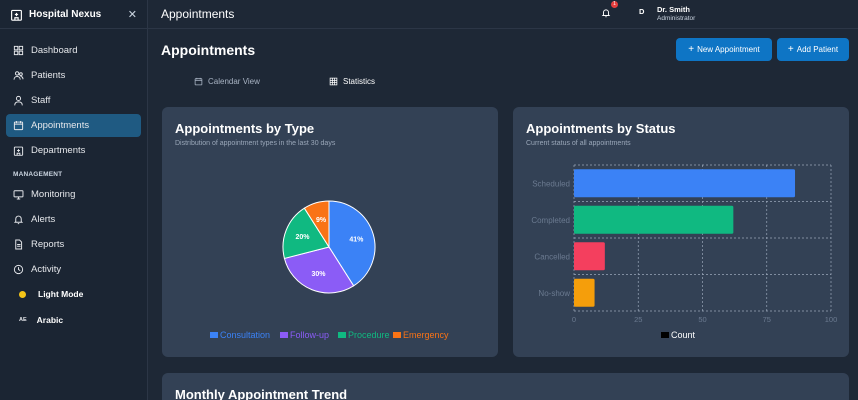 The width and height of the screenshot is (858, 400). Describe the element at coordinates (606, 13) in the screenshot. I see `notification-bell-icon` at that location.